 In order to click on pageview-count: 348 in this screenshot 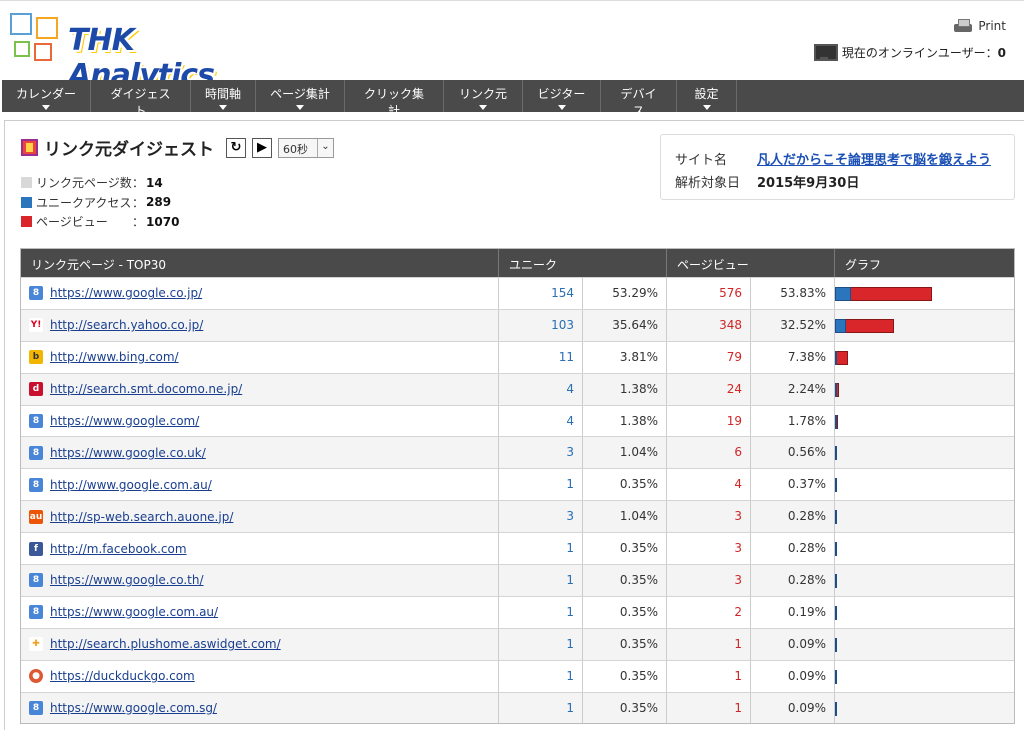, I will do `click(709, 325)`.